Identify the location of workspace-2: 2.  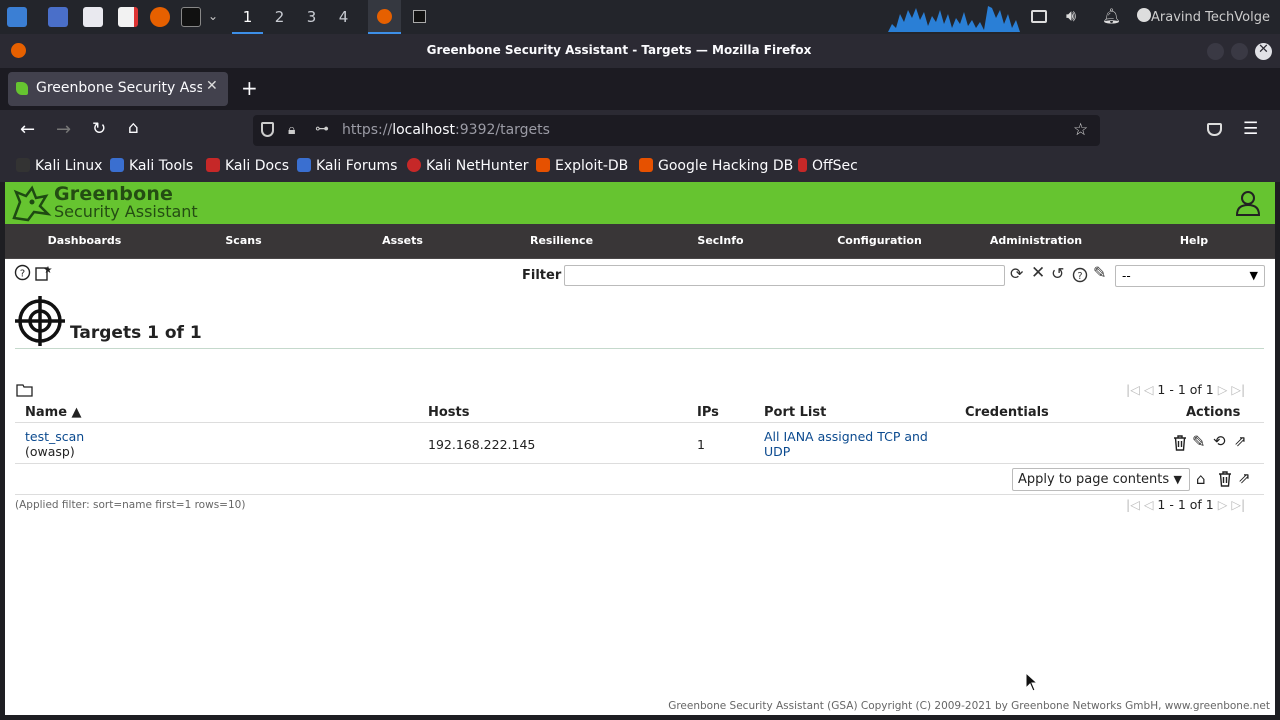
(279, 17).